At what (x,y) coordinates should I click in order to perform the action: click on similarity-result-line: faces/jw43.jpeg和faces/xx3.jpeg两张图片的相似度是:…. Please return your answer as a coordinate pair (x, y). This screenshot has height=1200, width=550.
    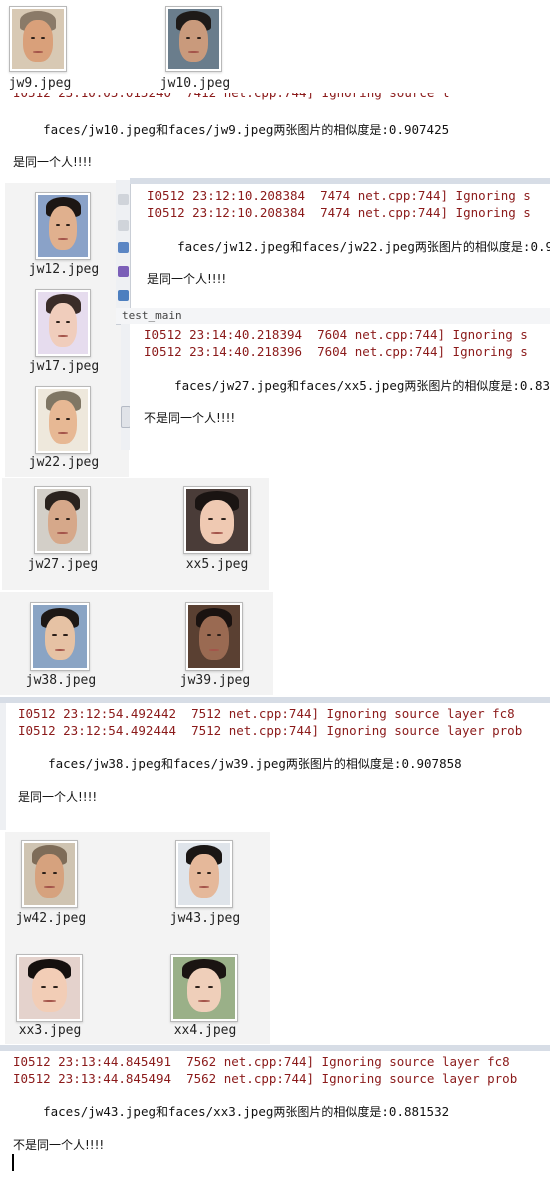
    Looking at the image, I should click on (246, 1111).